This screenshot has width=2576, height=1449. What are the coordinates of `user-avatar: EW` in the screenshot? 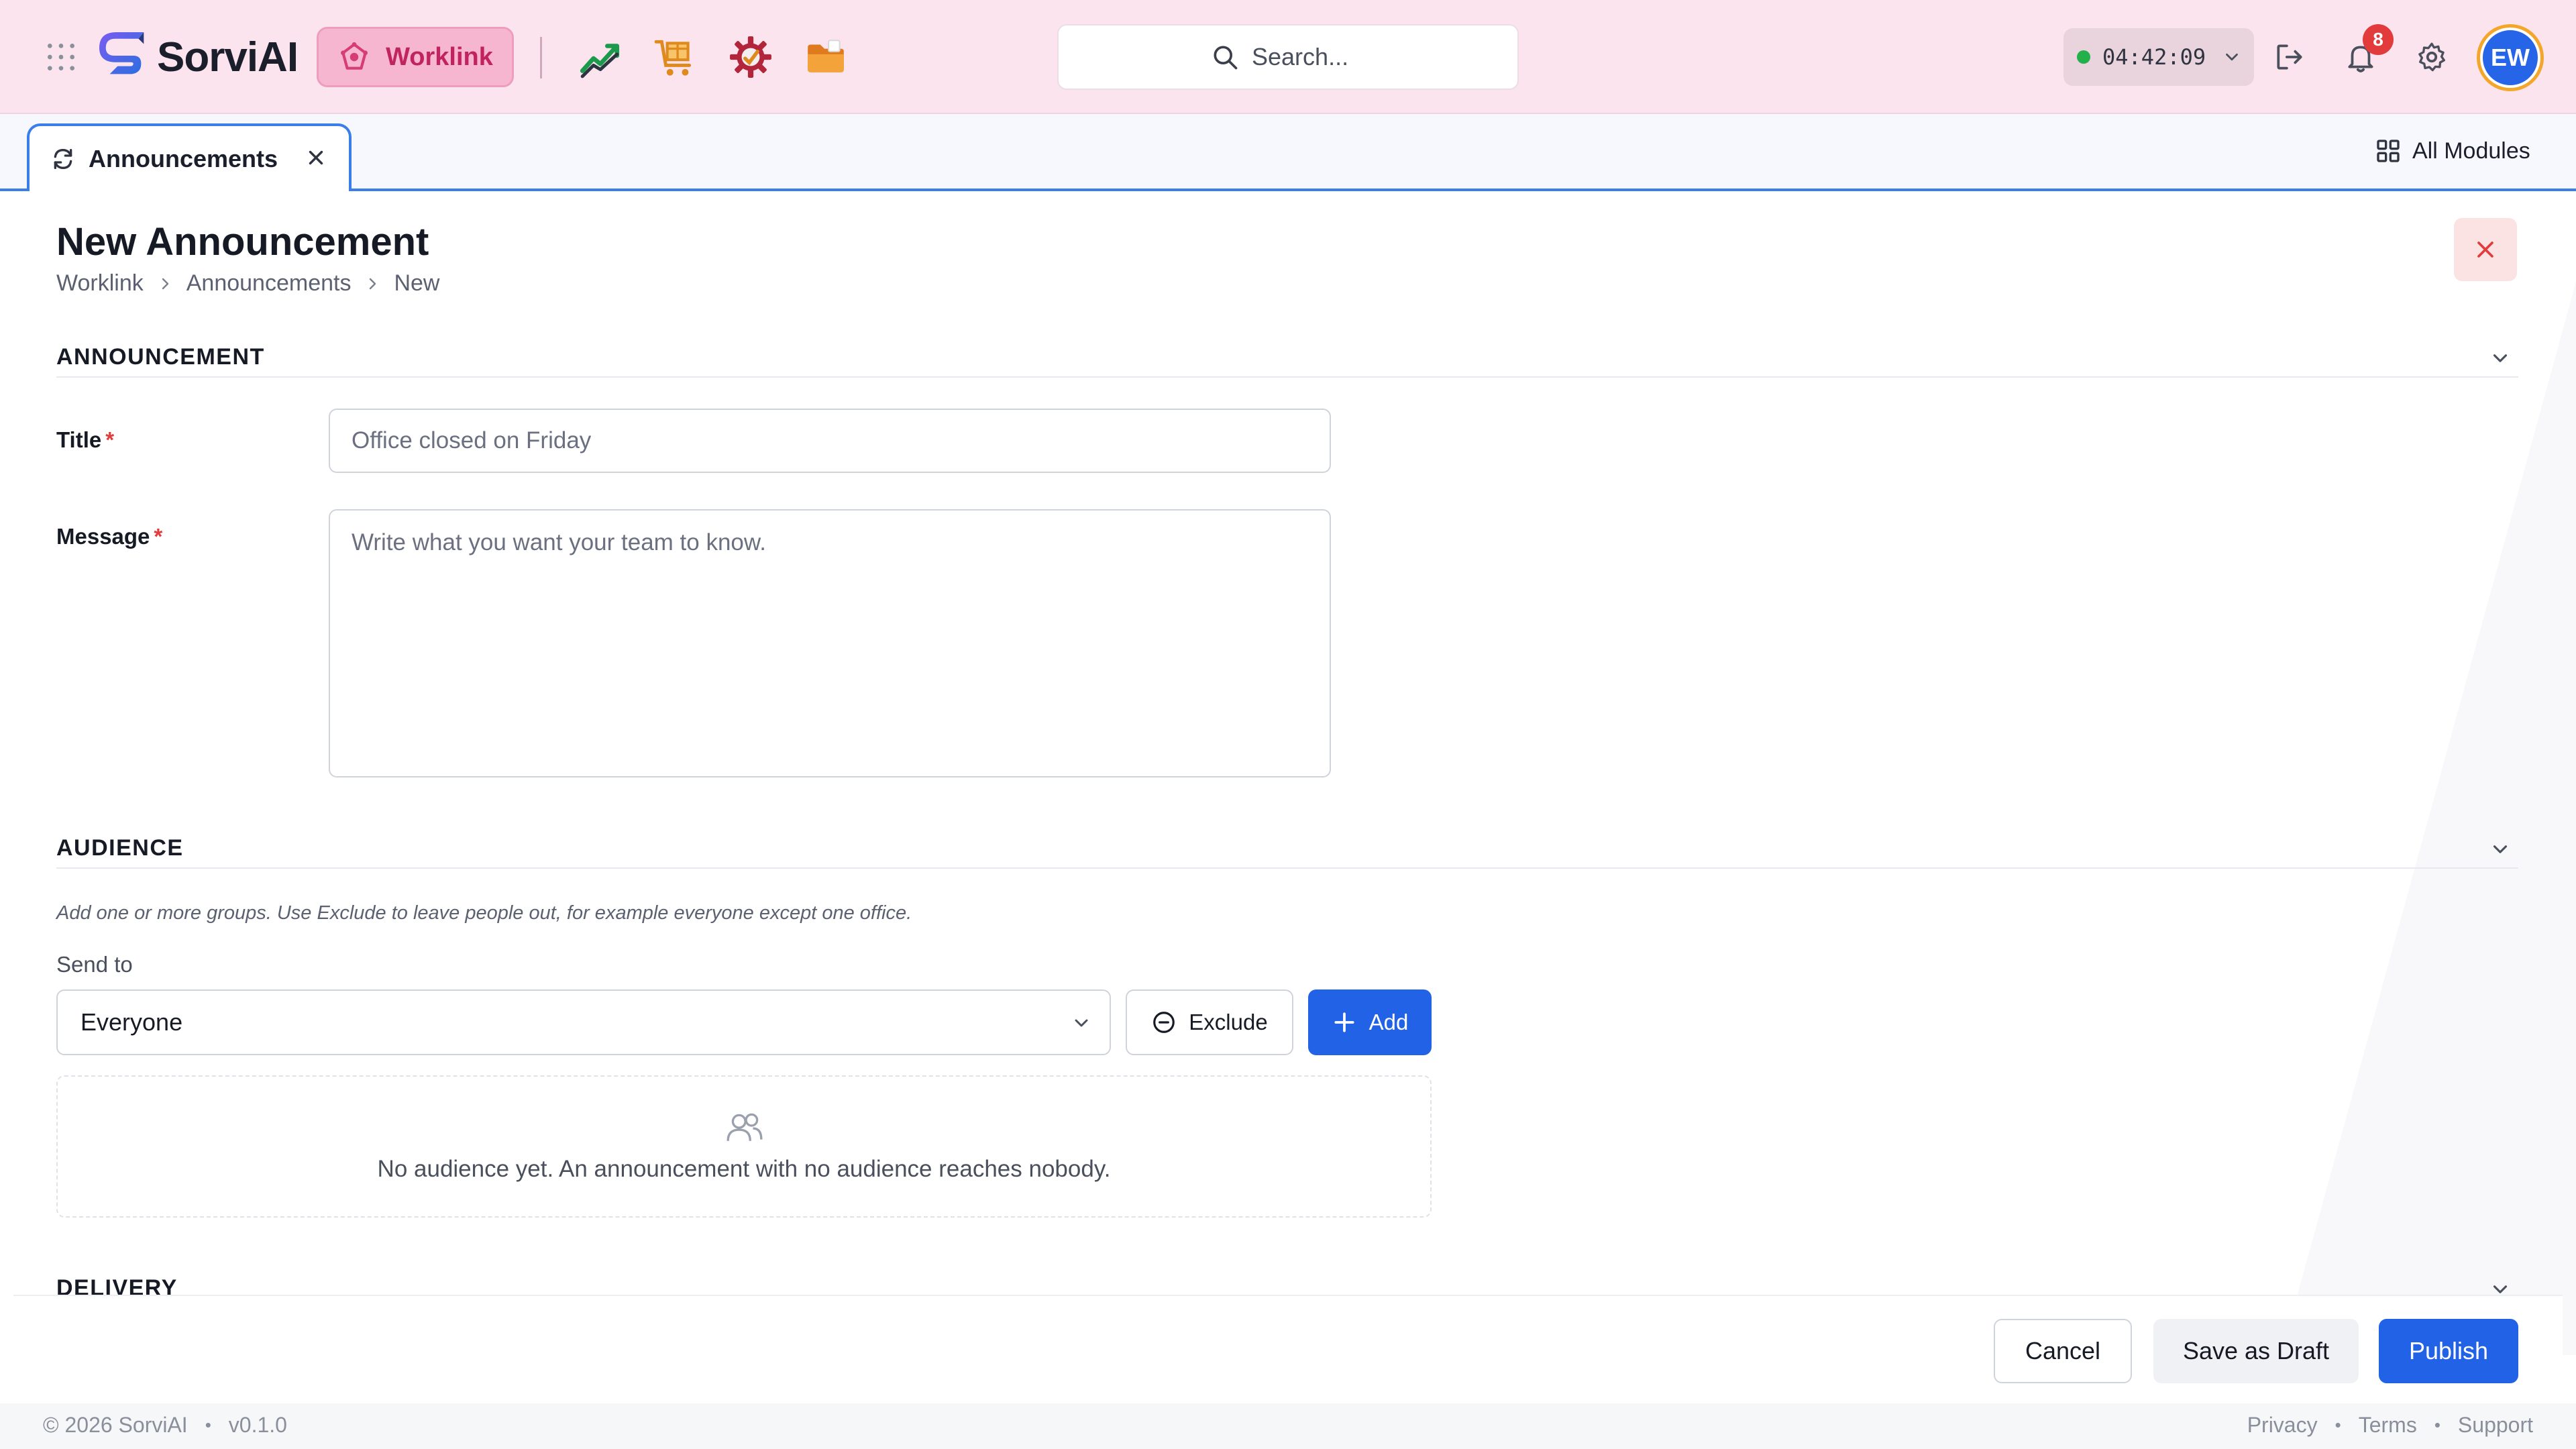 It's located at (2510, 57).